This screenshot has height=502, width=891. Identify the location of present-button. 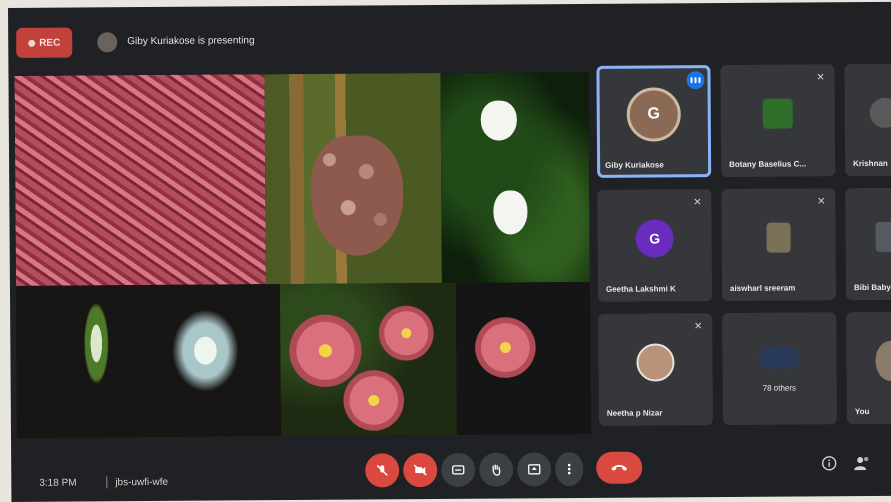
(534, 469).